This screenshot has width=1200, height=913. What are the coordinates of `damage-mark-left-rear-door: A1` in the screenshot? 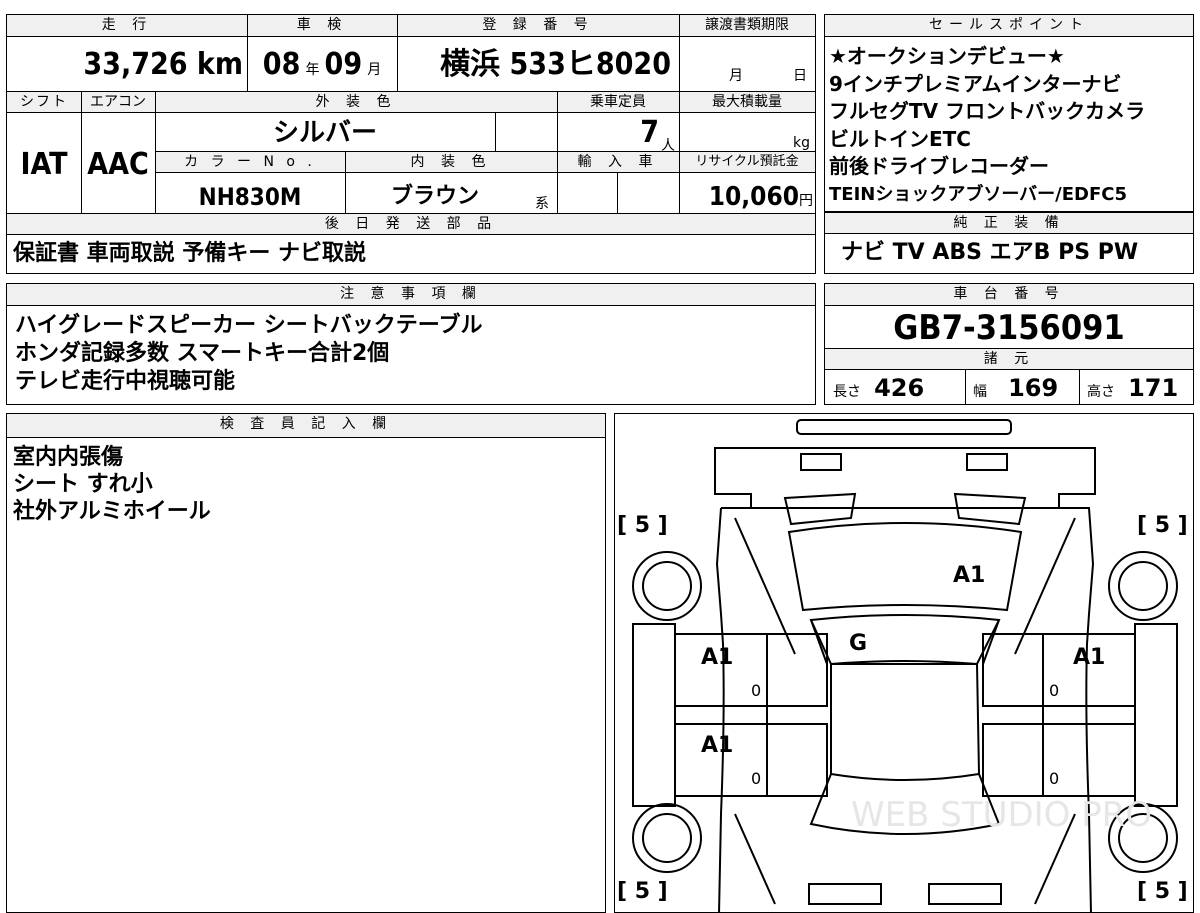 It's located at (717, 745).